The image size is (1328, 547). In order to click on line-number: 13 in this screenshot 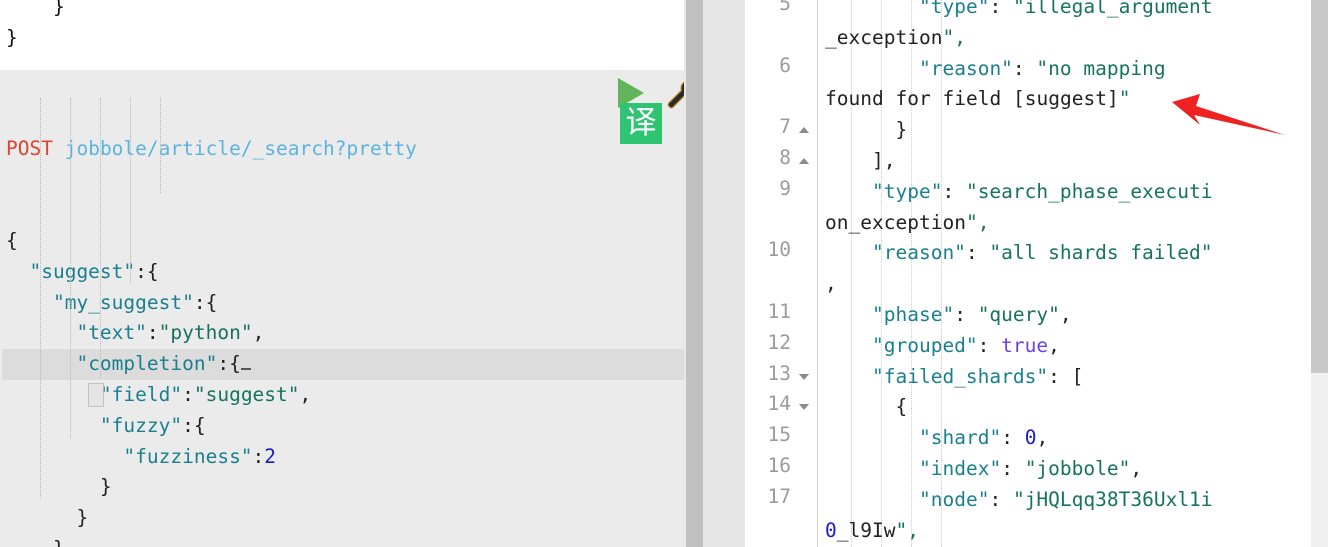, I will do `click(779, 373)`.